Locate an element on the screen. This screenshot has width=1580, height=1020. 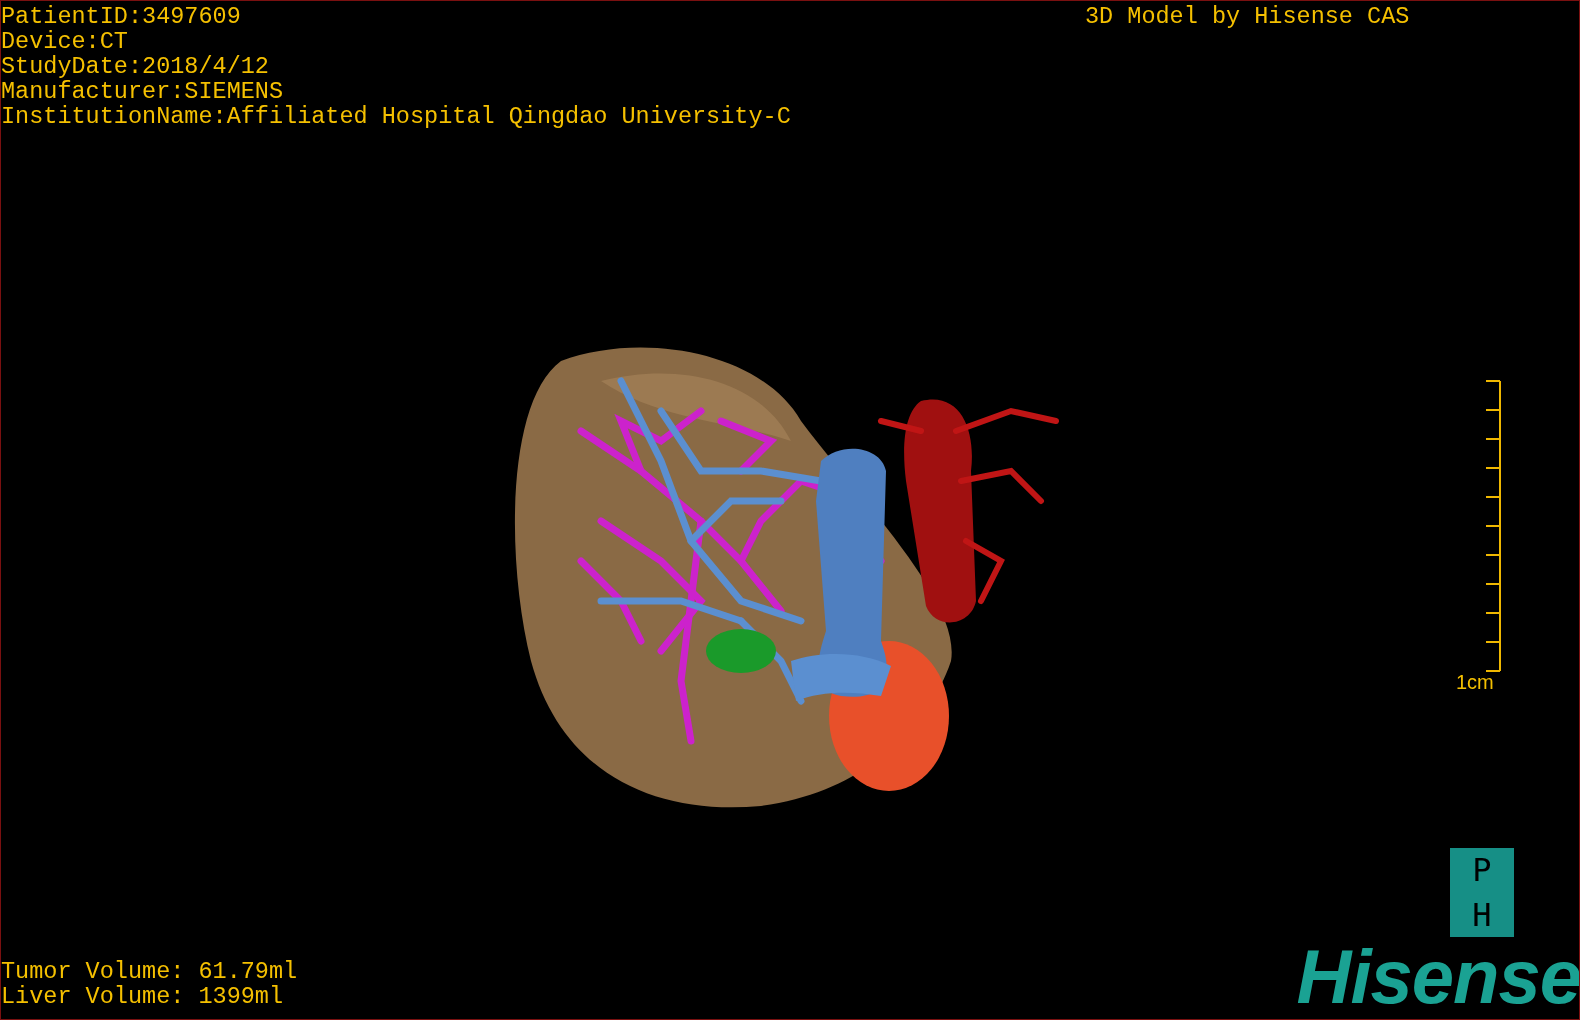
volume-text: Tumor Volume: 61.79ml is located at coordinates (149, 971).